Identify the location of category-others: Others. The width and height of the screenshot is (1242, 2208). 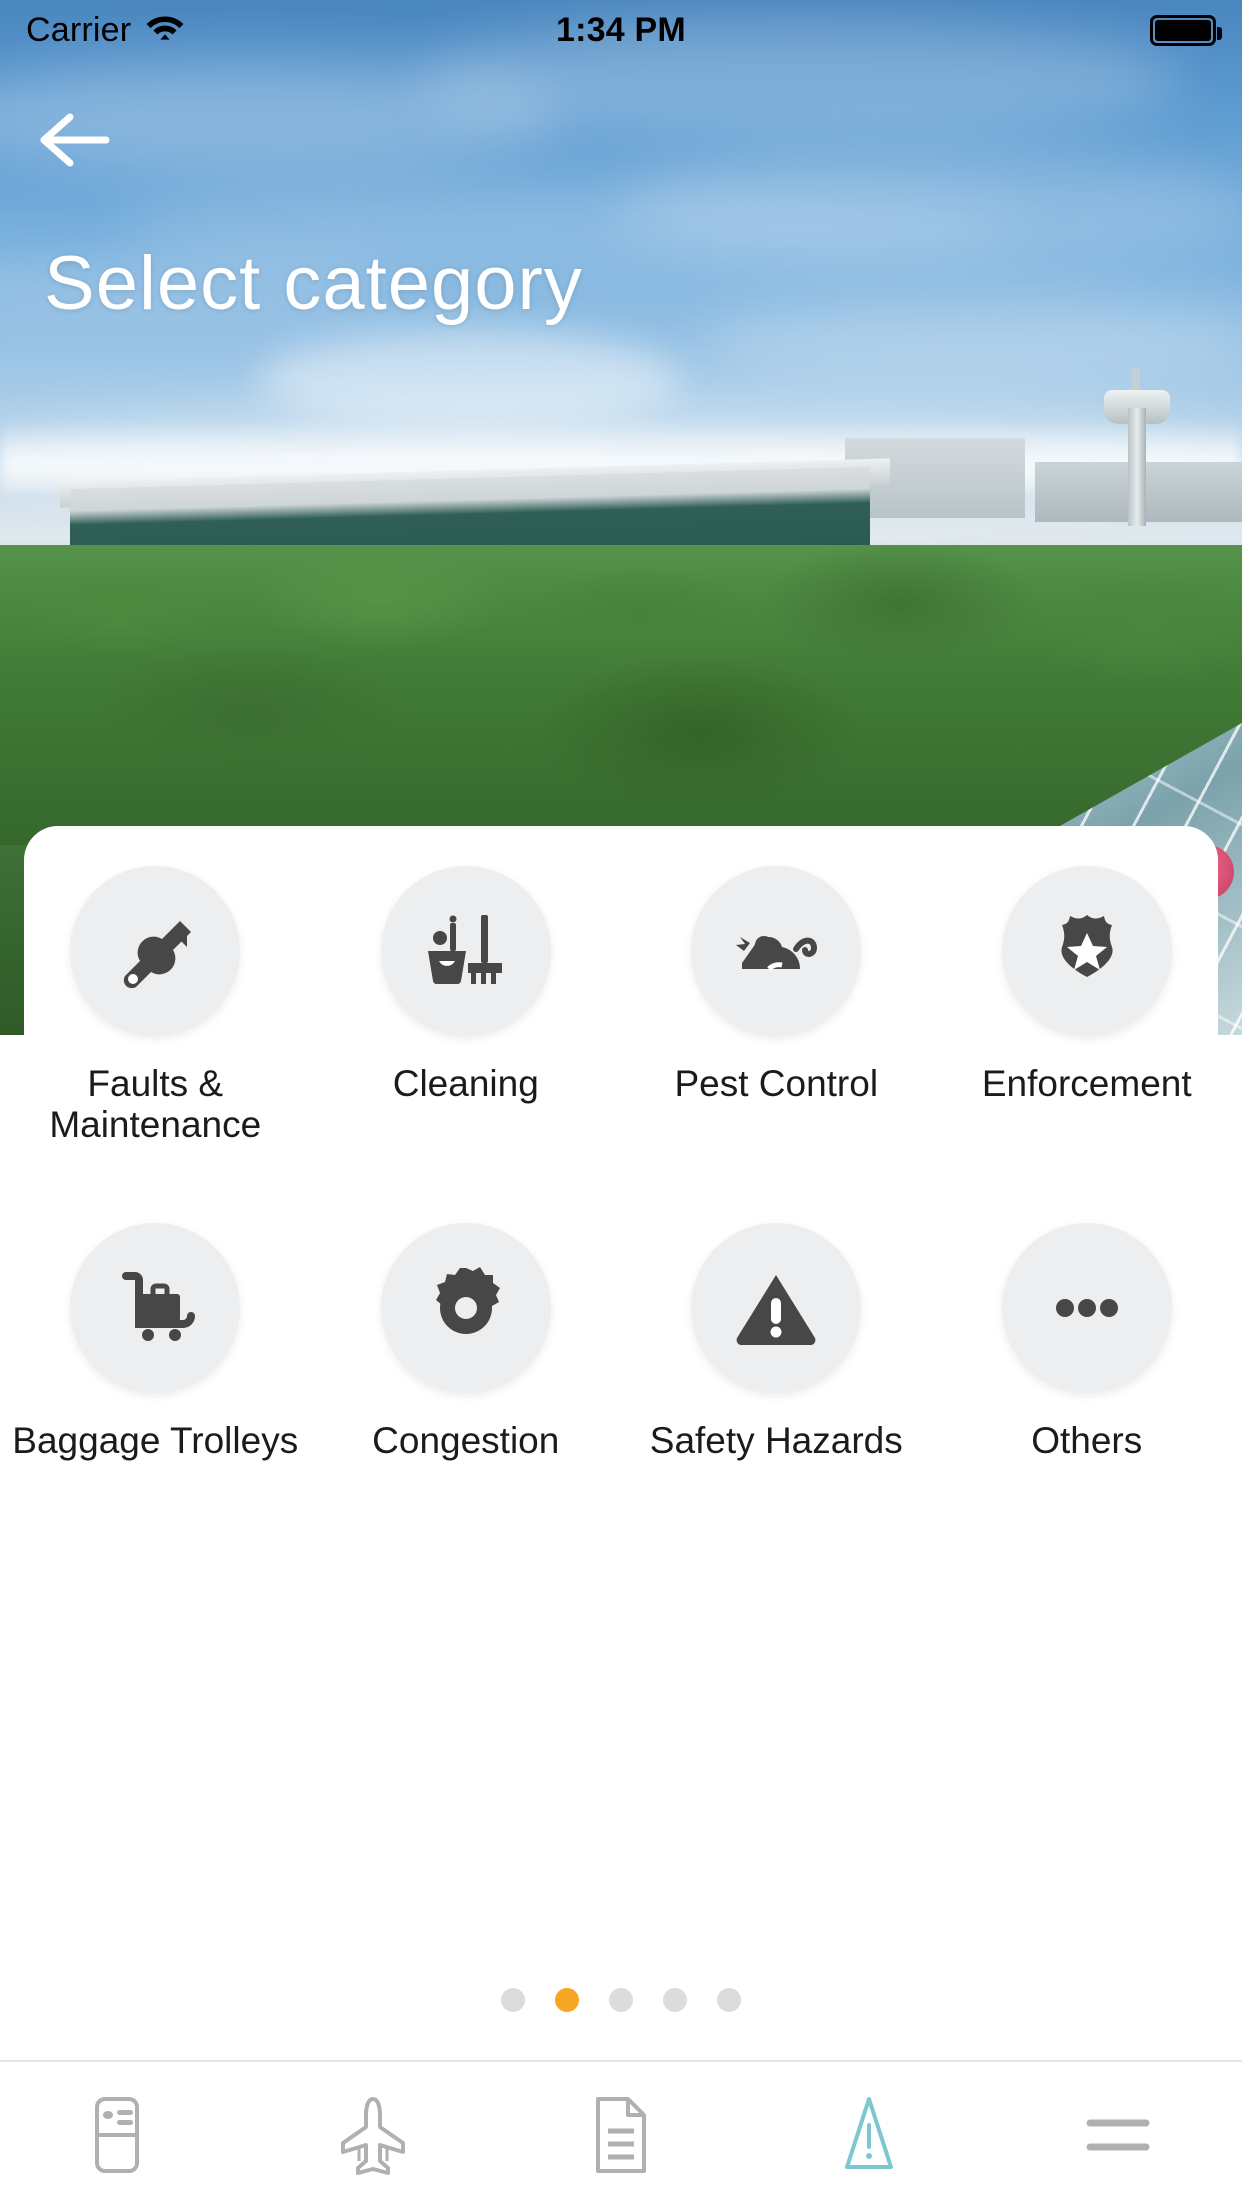
(1087, 1342).